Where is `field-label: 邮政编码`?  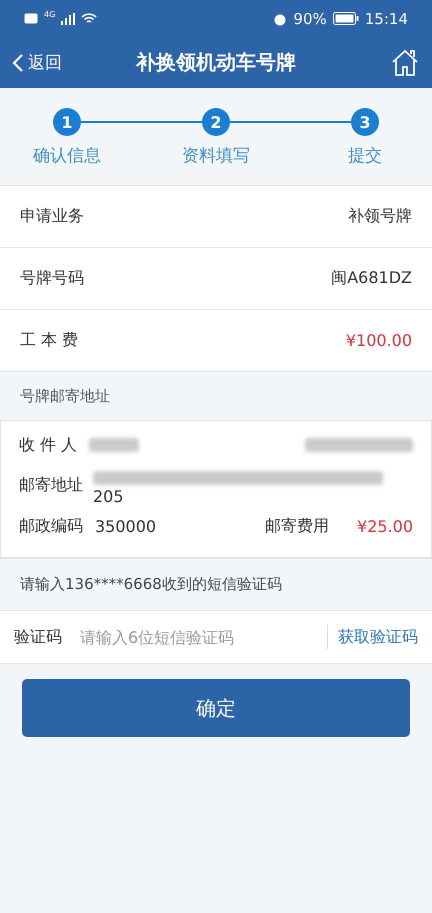
field-label: 邮政编码 is located at coordinates (51, 526).